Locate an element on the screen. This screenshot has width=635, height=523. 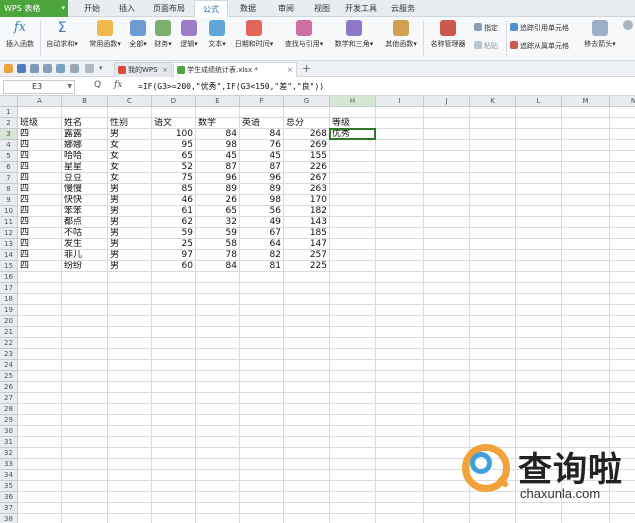
cell-E5: 45 is located at coordinates (217, 156).